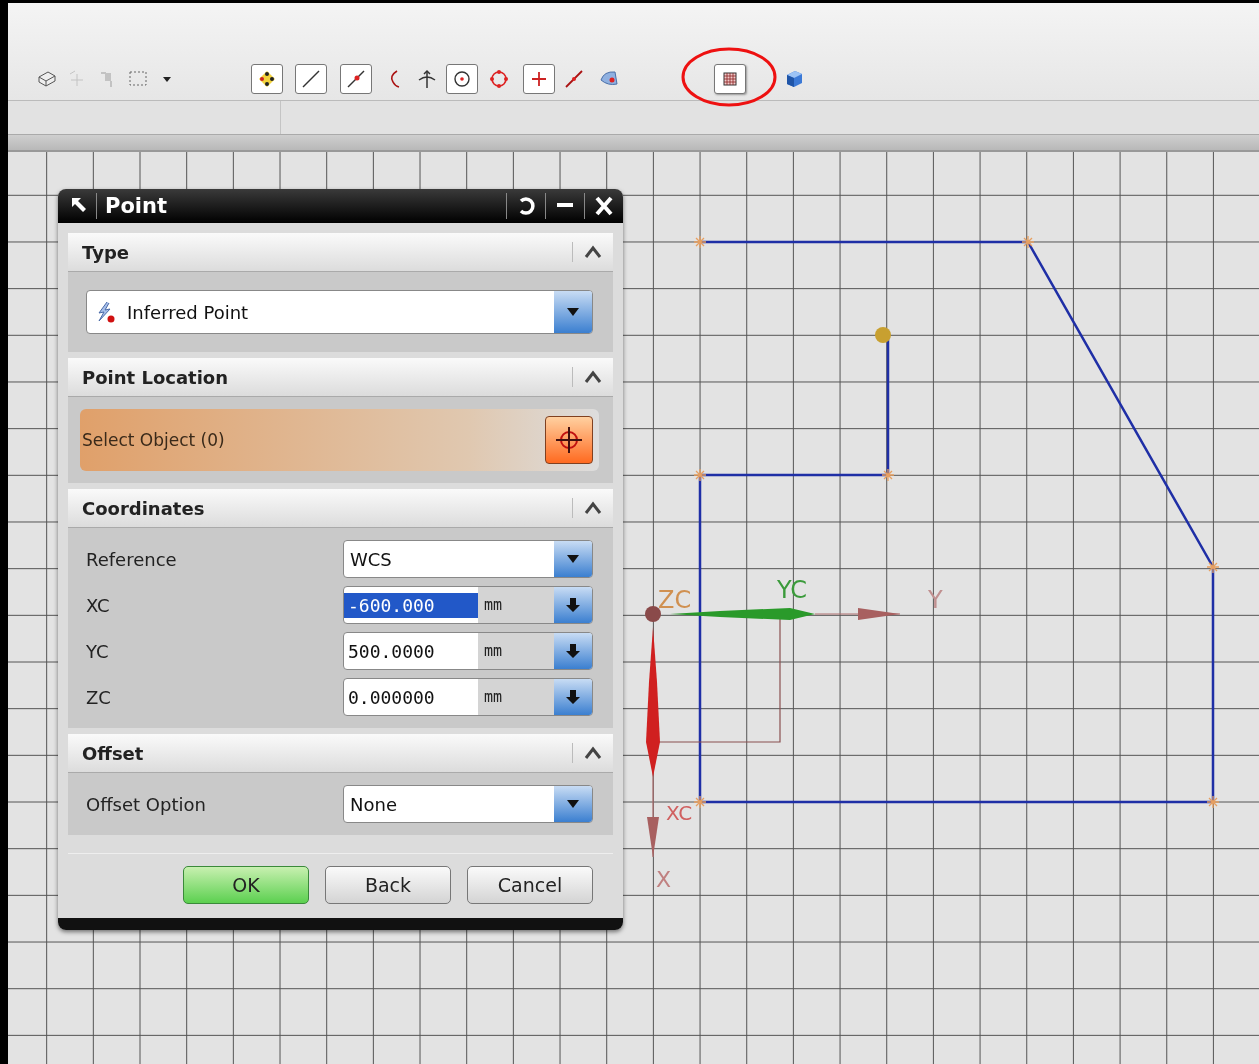 This screenshot has height=1064, width=1259. Describe the element at coordinates (391, 651) in the screenshot. I see `field-value: 500.0000` at that location.